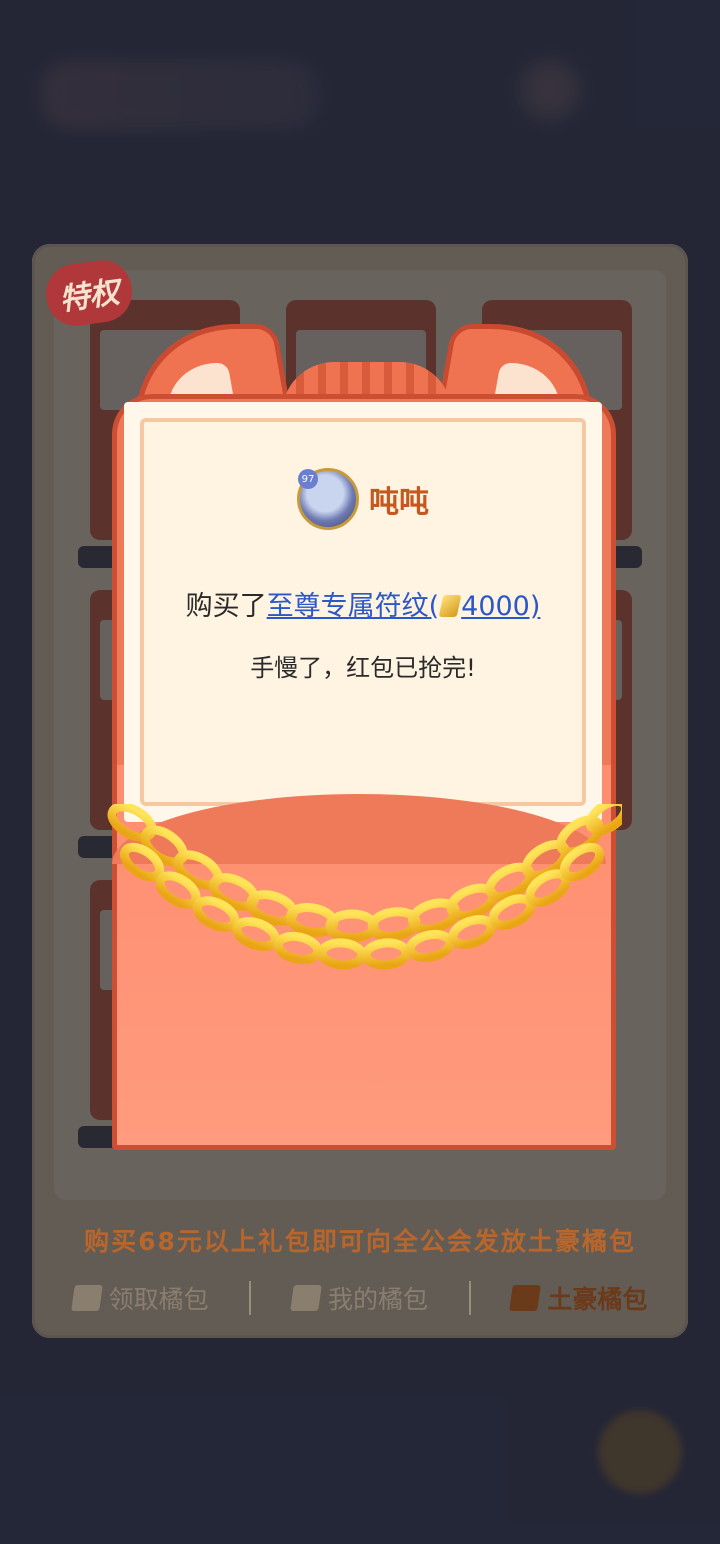 The width and height of the screenshot is (720, 1544). I want to click on sender-name: 吨吨, so click(399, 502).